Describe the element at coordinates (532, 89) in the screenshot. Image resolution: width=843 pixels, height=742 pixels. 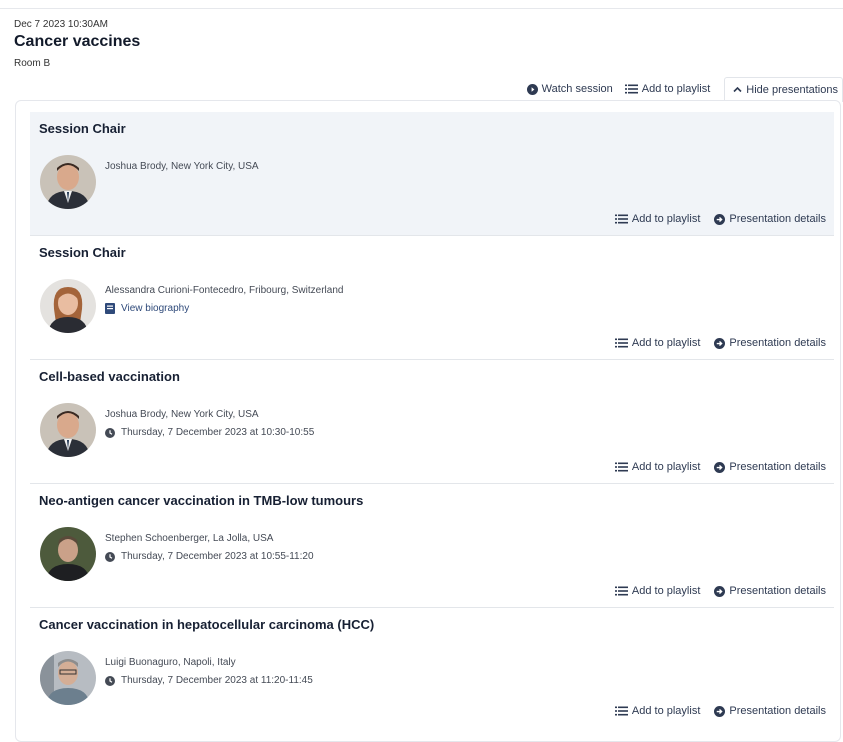
I see `play-circle-icon` at that location.